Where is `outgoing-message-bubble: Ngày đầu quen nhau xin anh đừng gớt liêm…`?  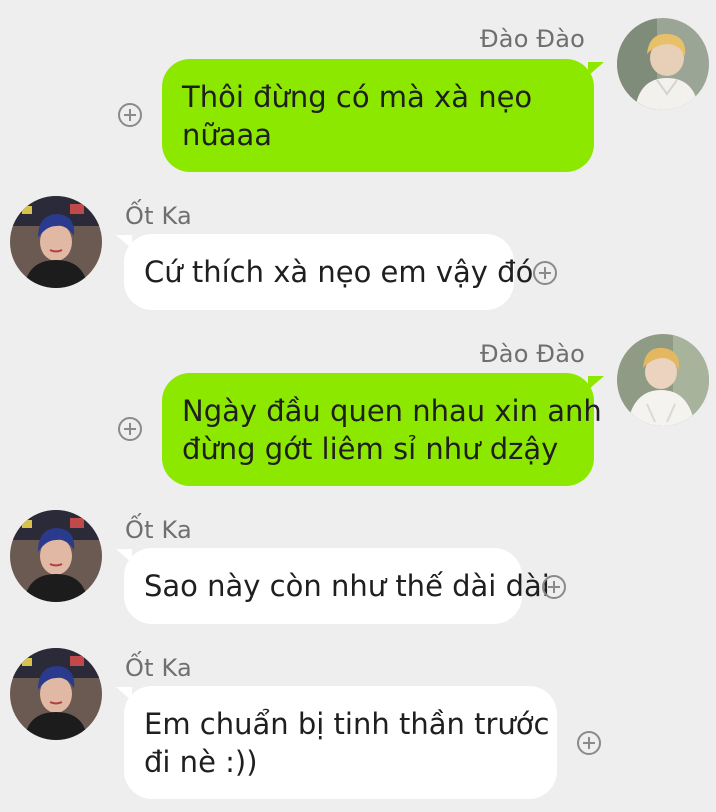 outgoing-message-bubble: Ngày đầu quen nhau xin anh đừng gớt liêm… is located at coordinates (382, 429).